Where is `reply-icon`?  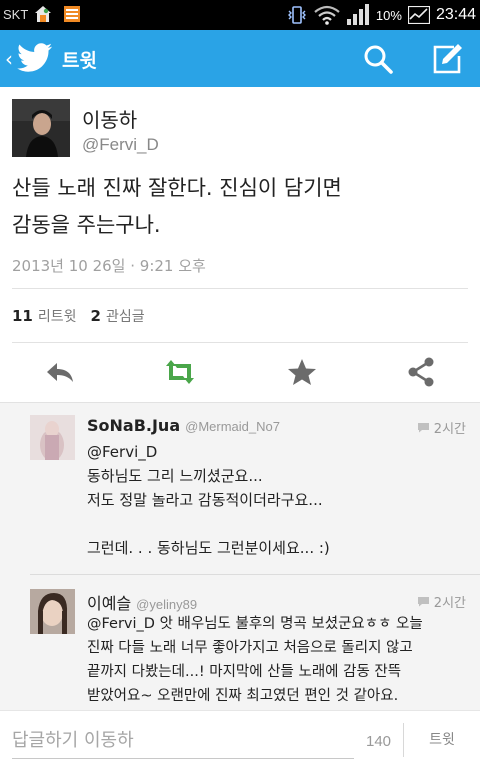
reply-icon is located at coordinates (60, 372).